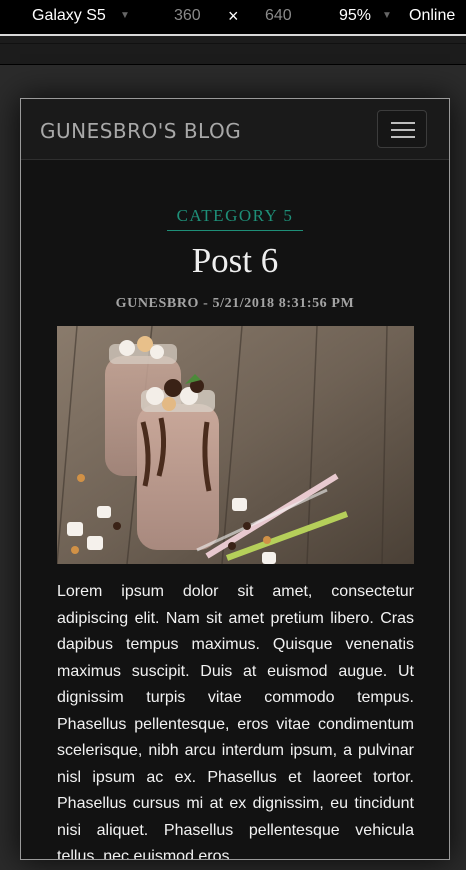 The width and height of the screenshot is (466, 870). I want to click on zoom-dropdown-icon: ▼, so click(387, 15).